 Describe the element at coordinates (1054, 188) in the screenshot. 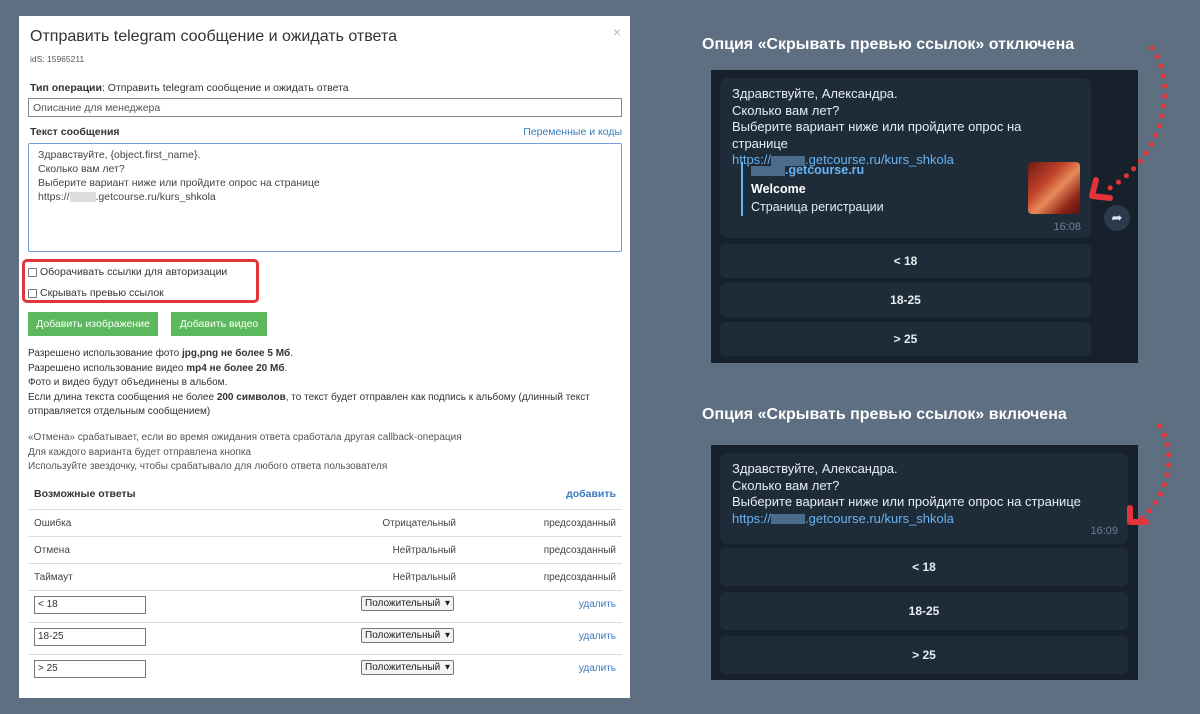

I see `preview-thumbnail` at that location.